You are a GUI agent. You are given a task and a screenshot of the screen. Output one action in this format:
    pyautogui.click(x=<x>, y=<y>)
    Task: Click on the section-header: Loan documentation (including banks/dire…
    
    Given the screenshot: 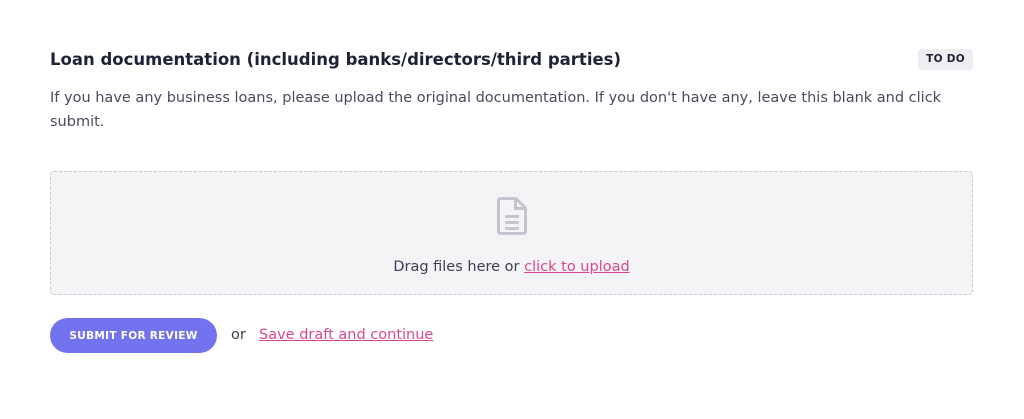 What is the action you would take?
    pyautogui.click(x=511, y=60)
    